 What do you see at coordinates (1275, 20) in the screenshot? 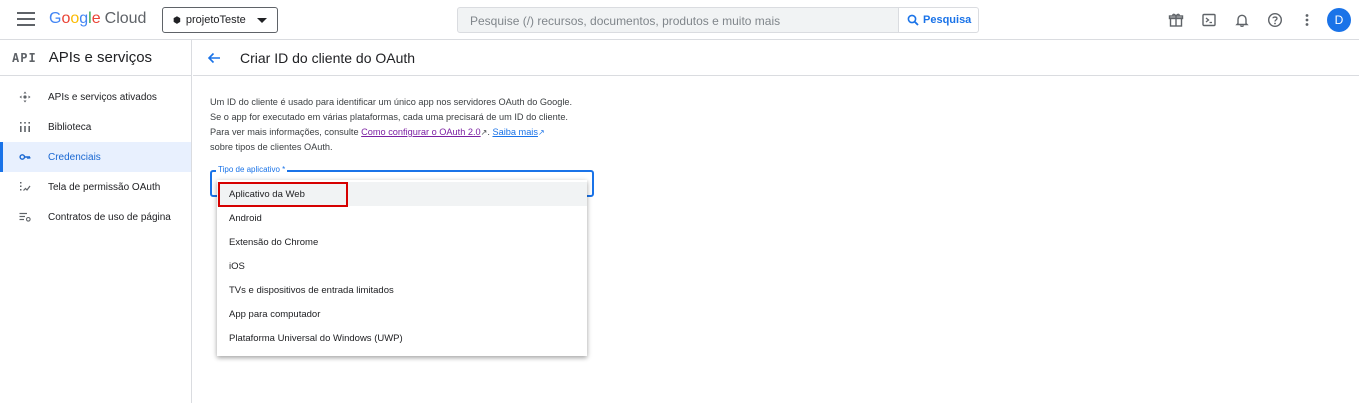
I see `help-icon` at bounding box center [1275, 20].